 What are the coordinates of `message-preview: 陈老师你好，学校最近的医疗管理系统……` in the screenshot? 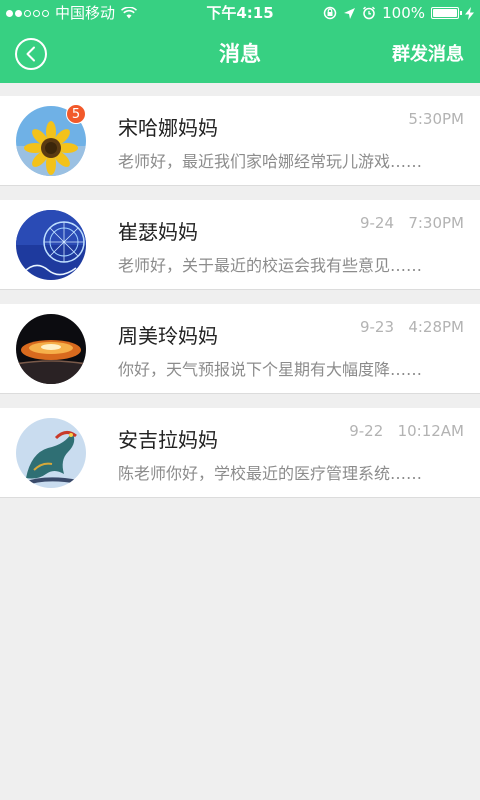 It's located at (270, 473).